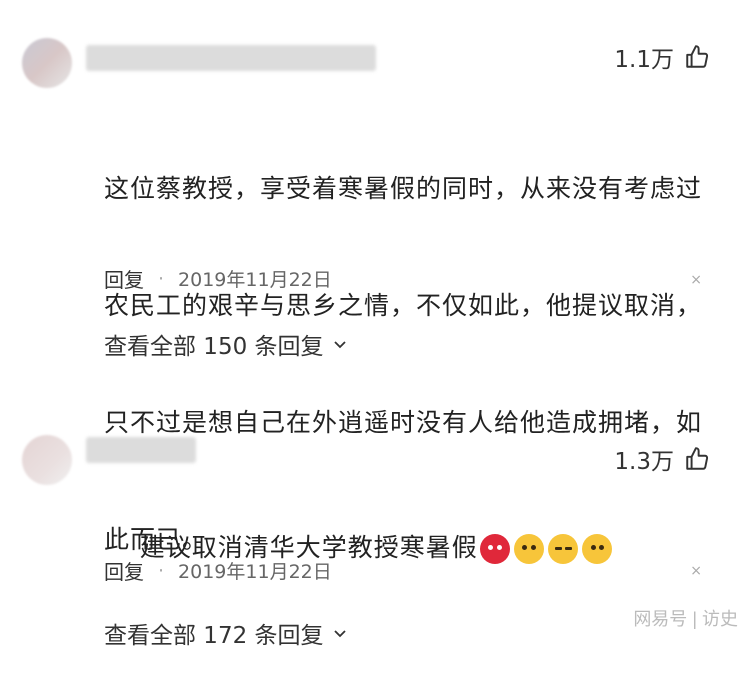 Image resolution: width=750 pixels, height=690 pixels. I want to click on watermark: 网易号 | 访史, so click(685, 619).